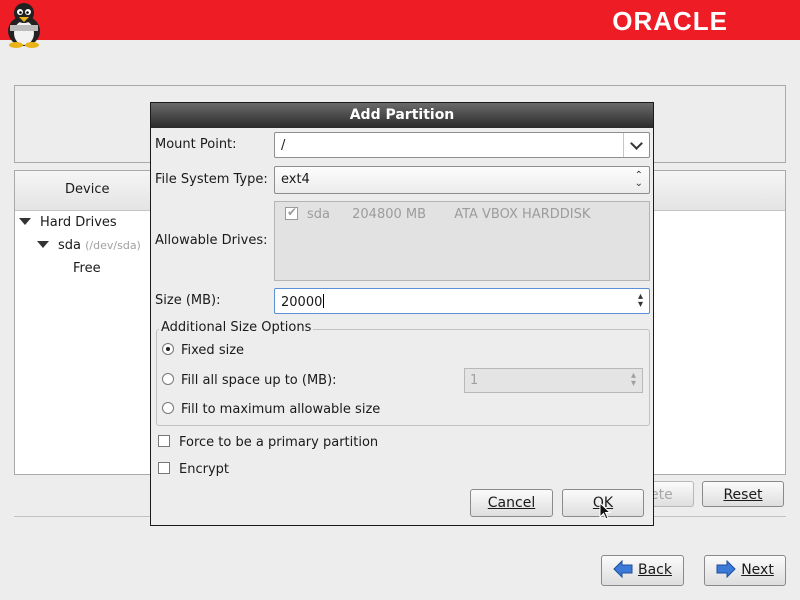 The width and height of the screenshot is (800, 600). I want to click on device-column-label: Device, so click(87, 189).